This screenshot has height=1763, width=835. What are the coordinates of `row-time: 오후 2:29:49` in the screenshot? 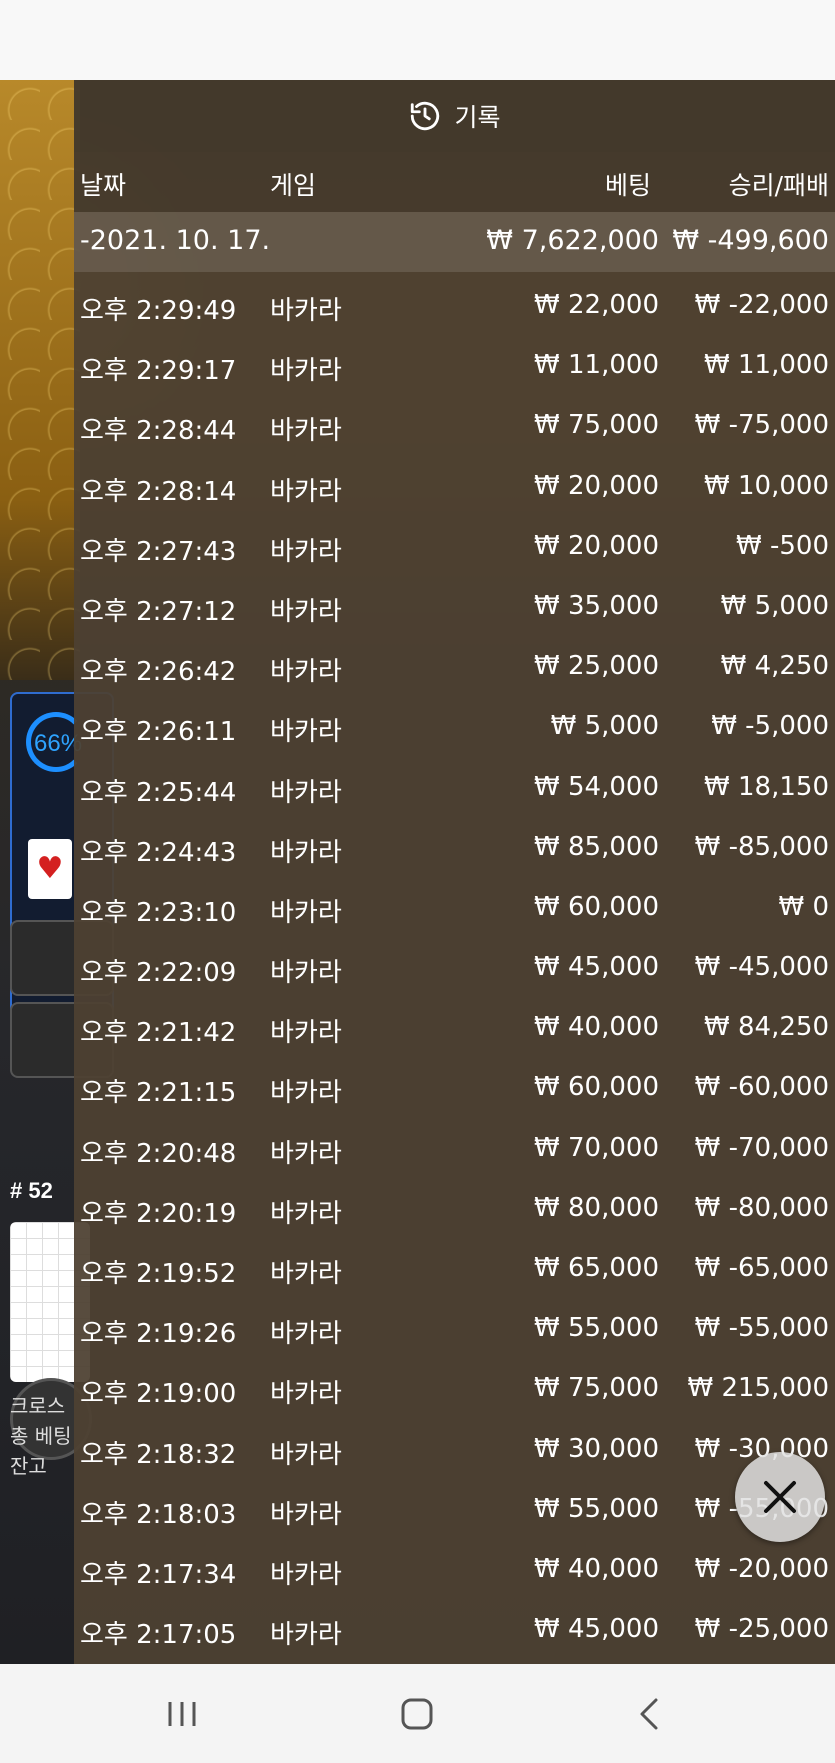 It's located at (158, 311).